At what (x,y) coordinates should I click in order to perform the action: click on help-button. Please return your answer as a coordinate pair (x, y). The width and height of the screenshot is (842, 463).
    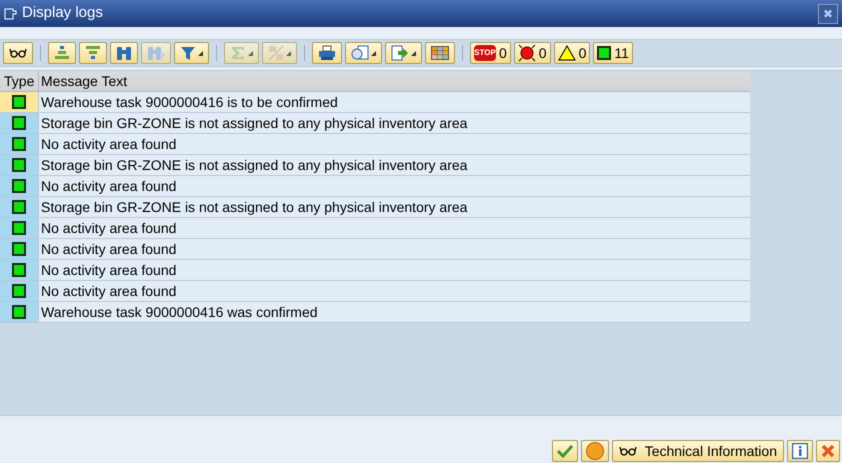
    Looking at the image, I should click on (594, 451).